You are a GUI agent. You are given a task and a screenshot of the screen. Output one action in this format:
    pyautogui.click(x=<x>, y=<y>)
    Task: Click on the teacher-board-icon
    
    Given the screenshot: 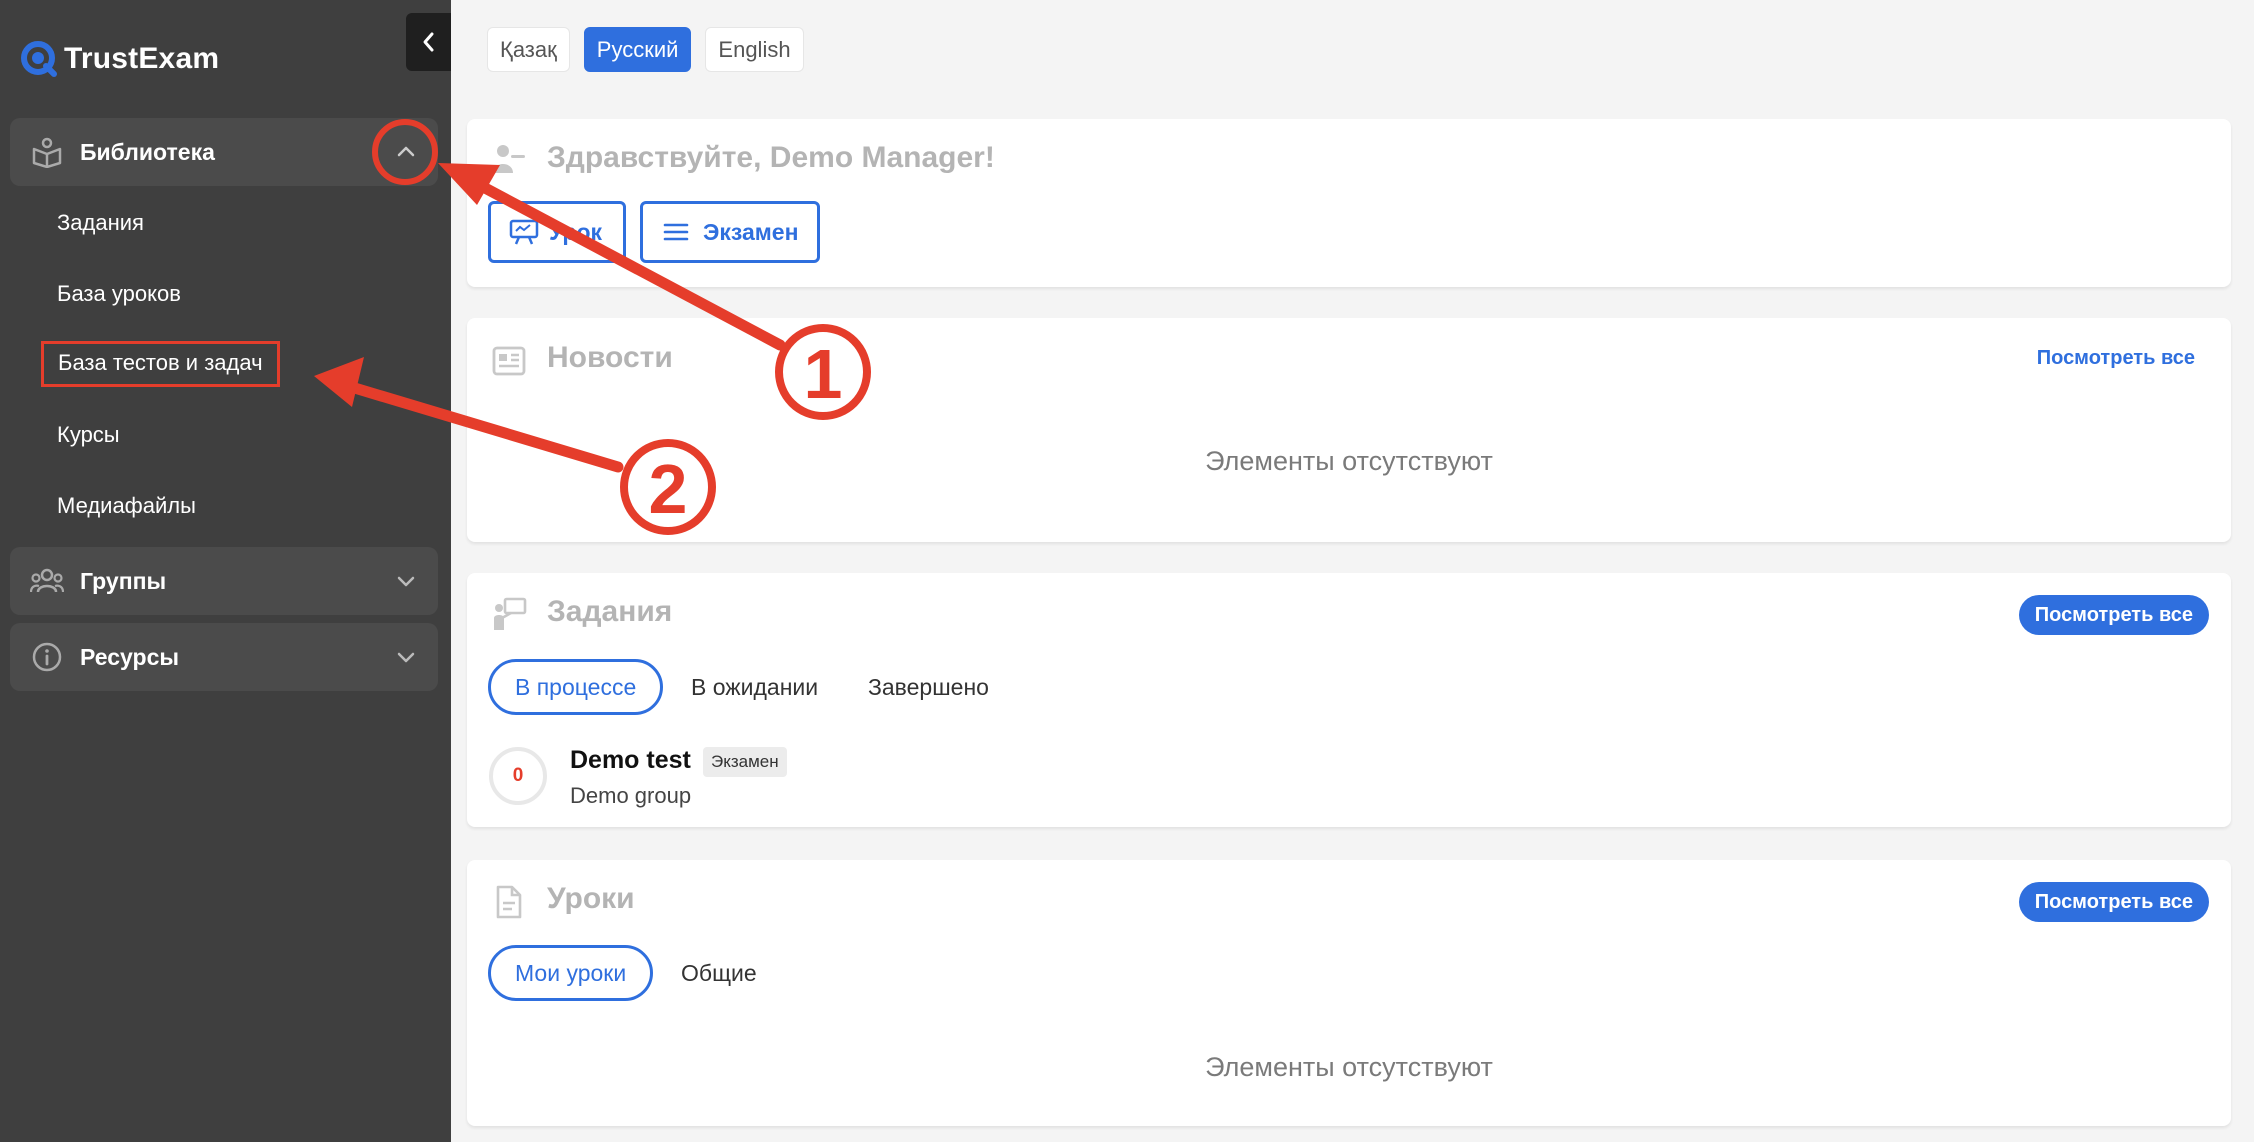 What is the action you would take?
    pyautogui.click(x=510, y=613)
    